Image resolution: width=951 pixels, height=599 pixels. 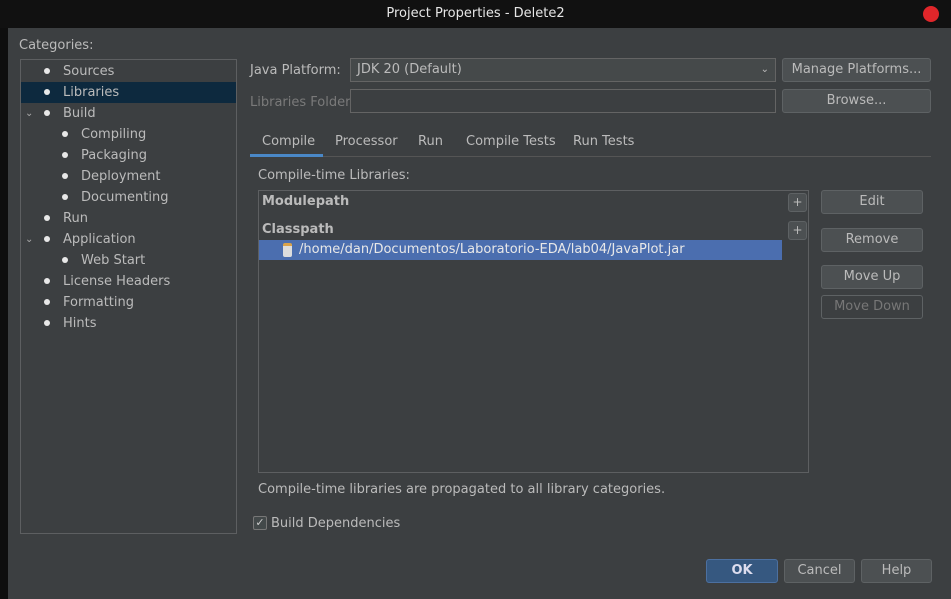 I want to click on categories-label: Categories:, so click(x=56, y=45).